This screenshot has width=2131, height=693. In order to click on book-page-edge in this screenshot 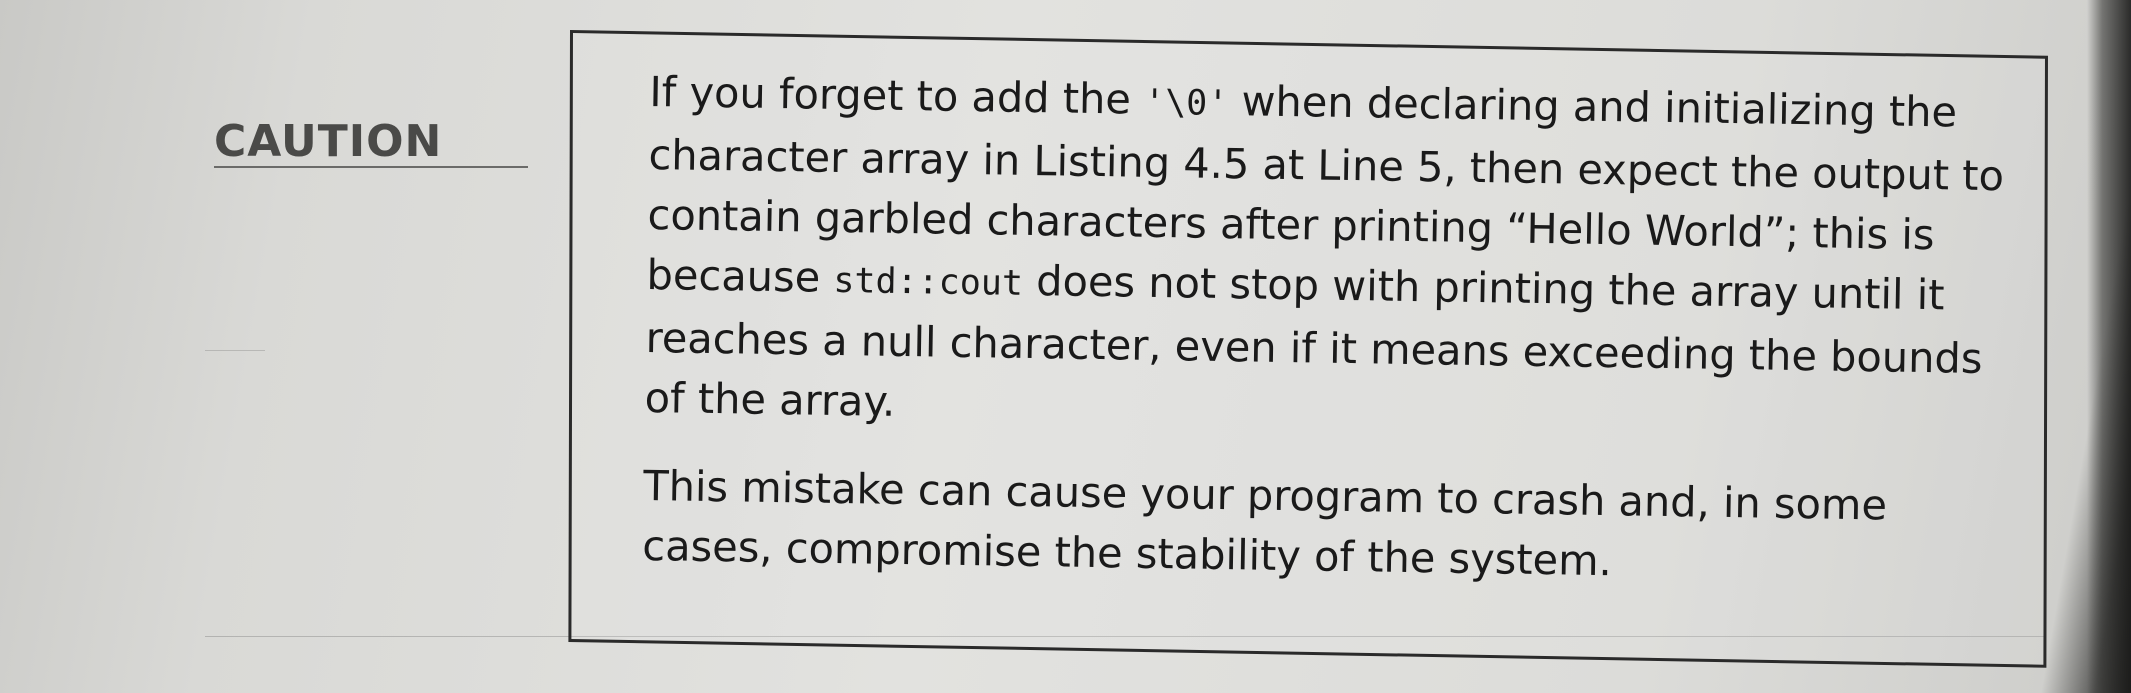, I will do `click(2109, 346)`.